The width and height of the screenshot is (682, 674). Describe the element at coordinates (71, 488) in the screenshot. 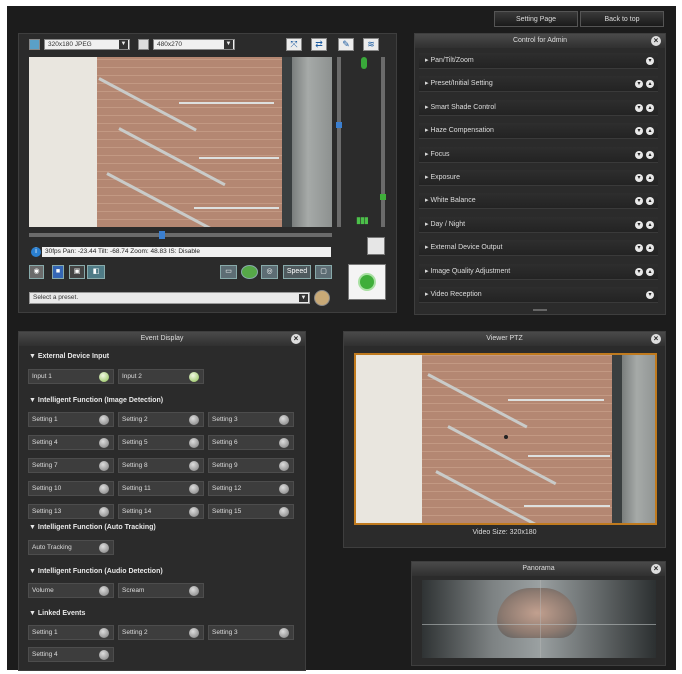

I see `image-detection-setting-10: Setting 10` at that location.